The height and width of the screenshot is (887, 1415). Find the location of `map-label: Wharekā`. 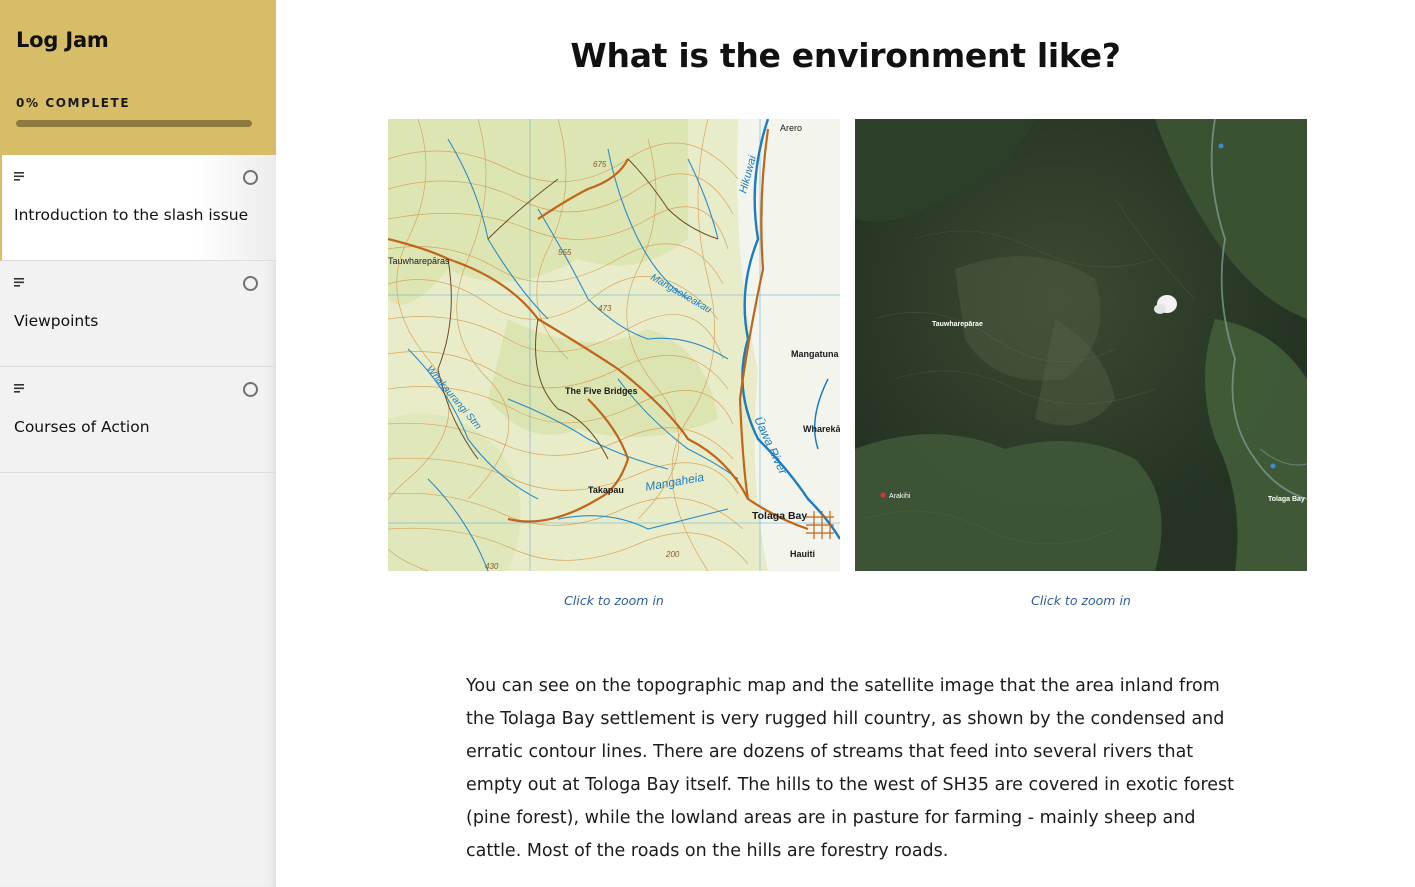

map-label: Wharekā is located at coordinates (821, 429).